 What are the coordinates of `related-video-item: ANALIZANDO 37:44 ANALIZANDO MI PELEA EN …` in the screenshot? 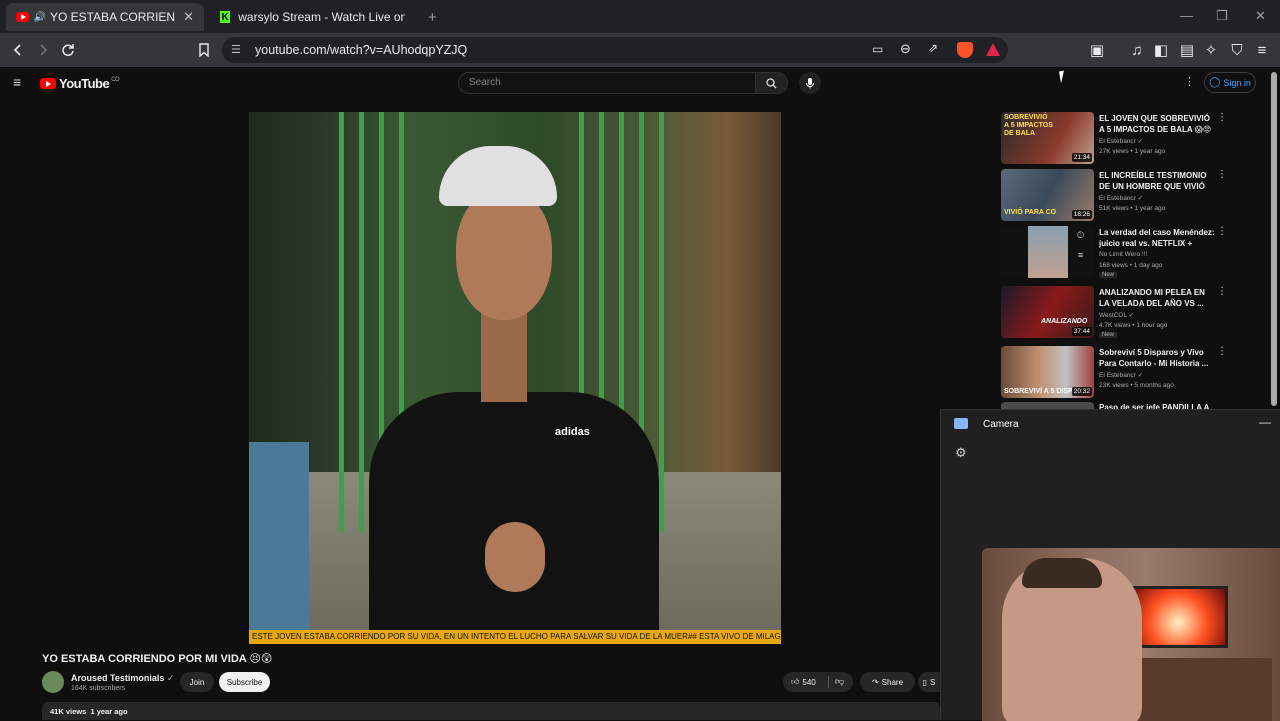 It's located at (1114, 313).